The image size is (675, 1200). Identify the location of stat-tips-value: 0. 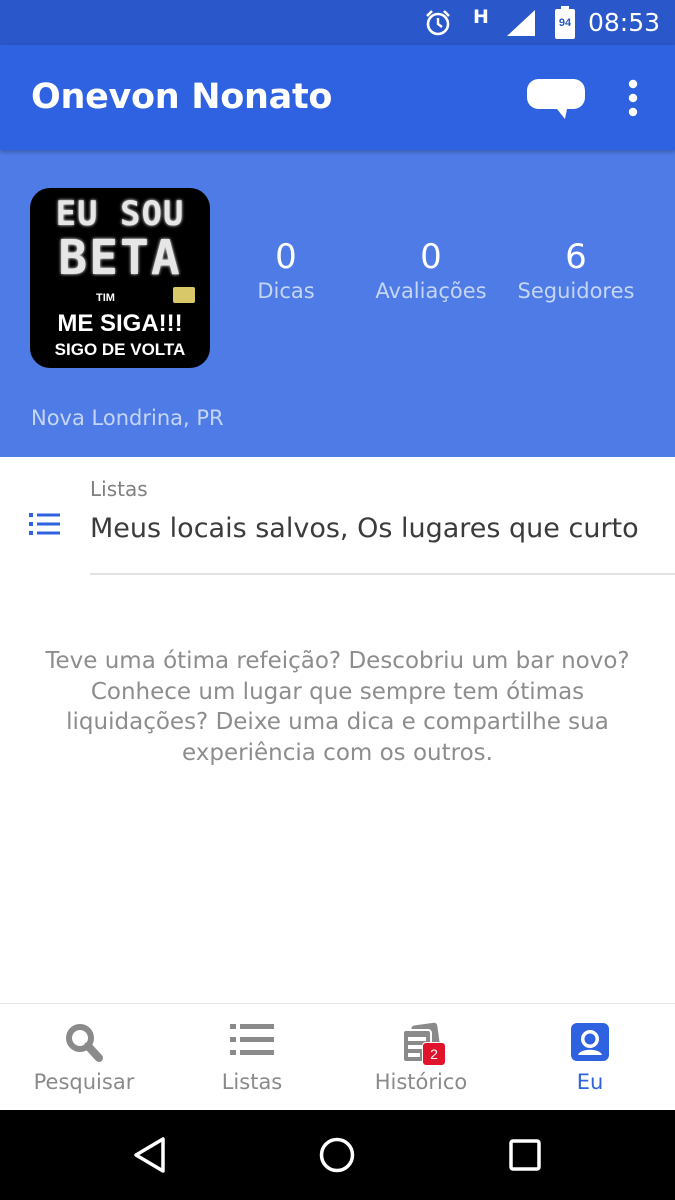
(286, 257).